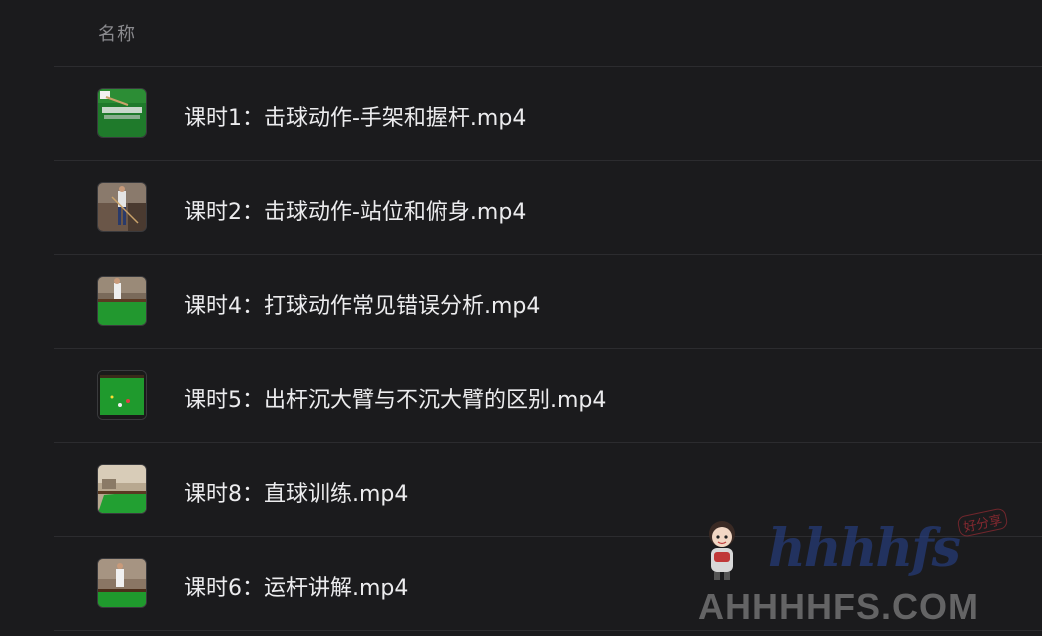 The height and width of the screenshot is (636, 1042). Describe the element at coordinates (362, 306) in the screenshot. I see `file-name: 课时4：打球动作常见错误分析.mp4` at that location.